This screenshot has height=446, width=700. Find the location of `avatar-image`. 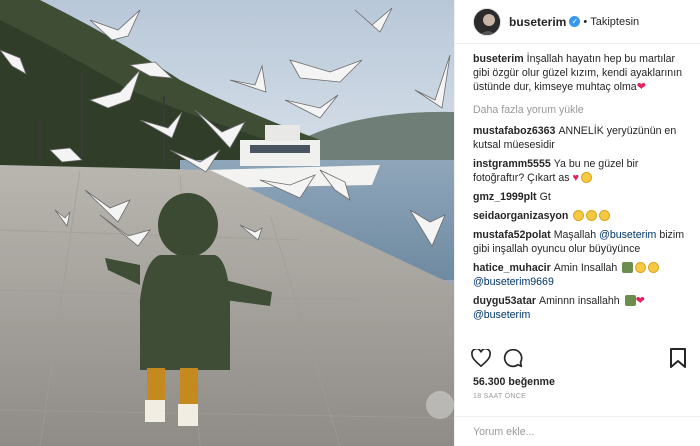

avatar-image is located at coordinates (487, 21).